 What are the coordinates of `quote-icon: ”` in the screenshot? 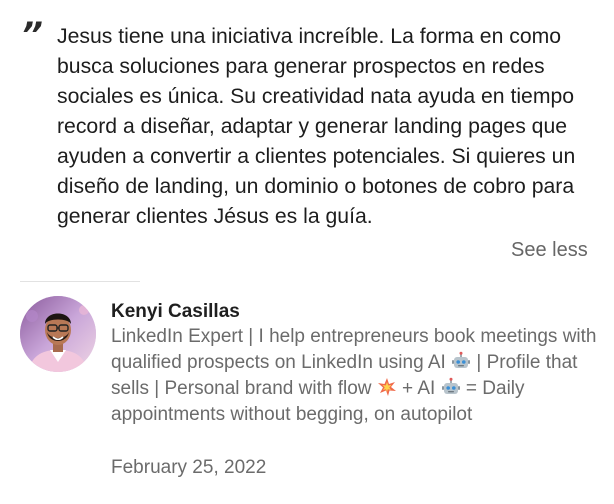 It's located at (32, 35).